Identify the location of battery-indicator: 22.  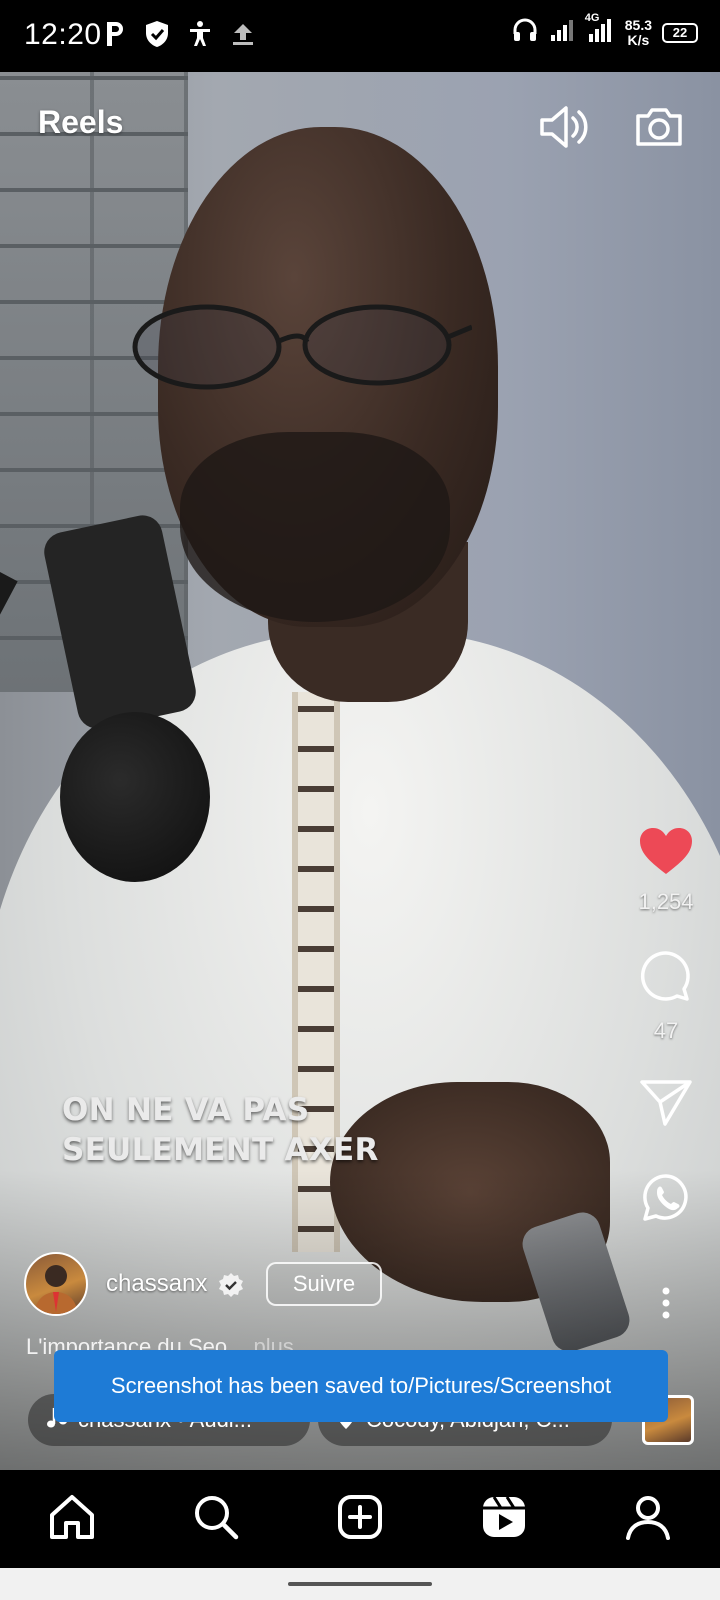
(680, 32).